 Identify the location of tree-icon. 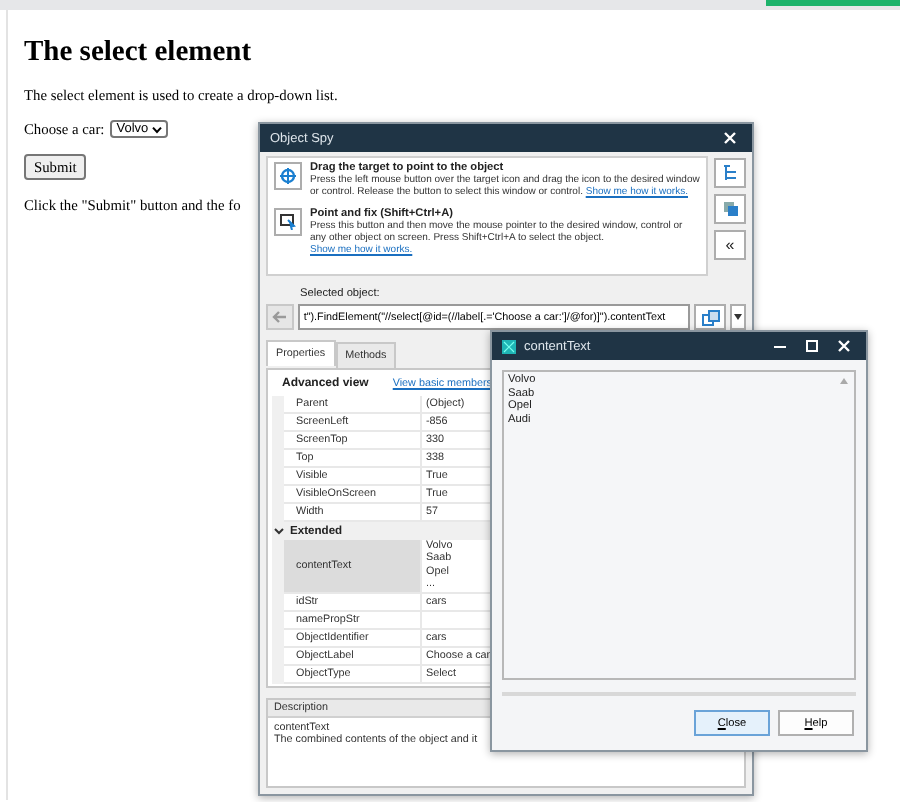
(730, 173).